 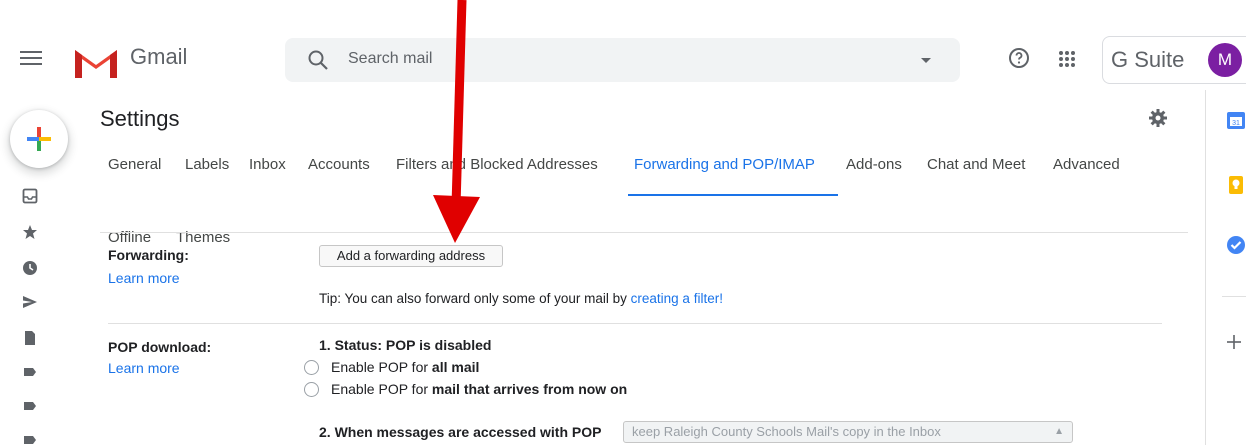 What do you see at coordinates (144, 368) in the screenshot?
I see `pop-learn-more-link: Learn more` at bounding box center [144, 368].